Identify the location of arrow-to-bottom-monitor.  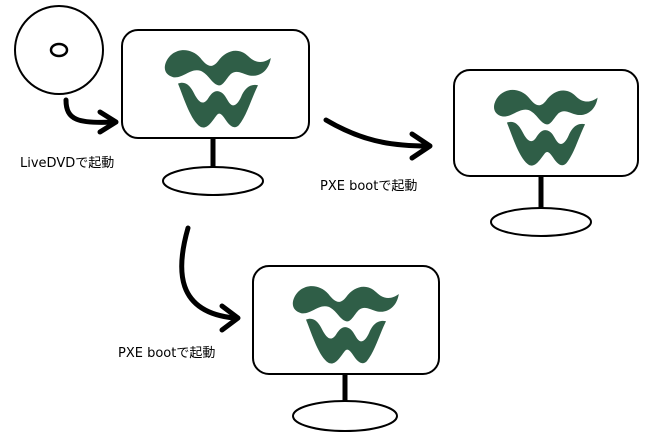
(210, 279).